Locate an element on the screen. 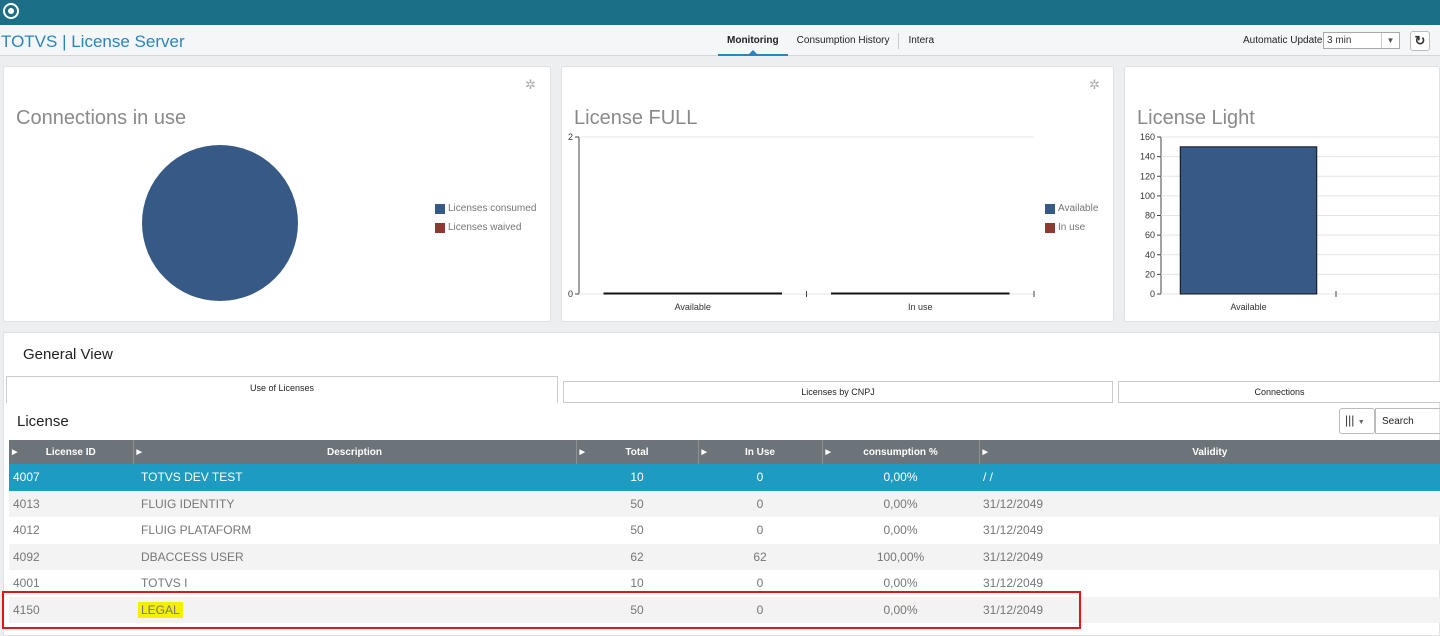 This screenshot has width=1440, height=636. cell-license-id: 4012 is located at coordinates (26, 530).